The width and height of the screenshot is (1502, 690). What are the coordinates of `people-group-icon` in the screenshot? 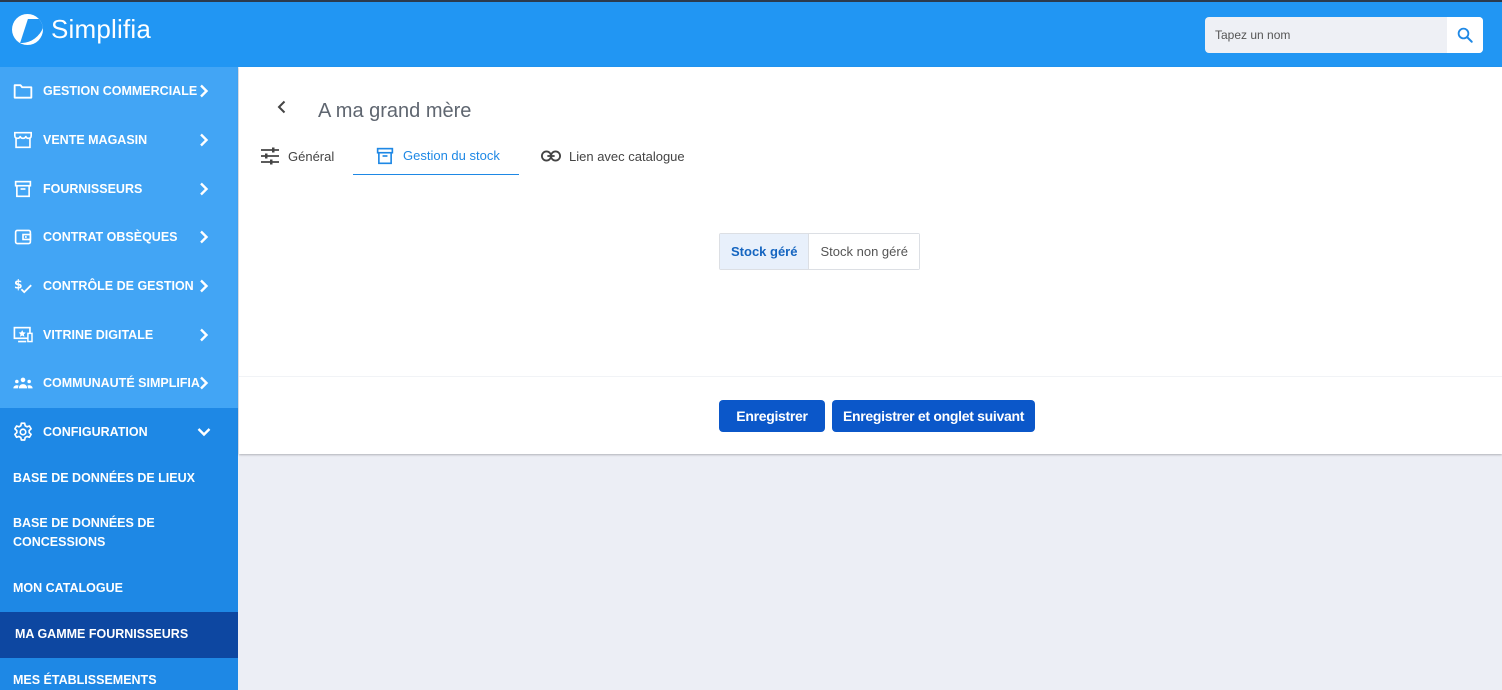 It's located at (23, 383).